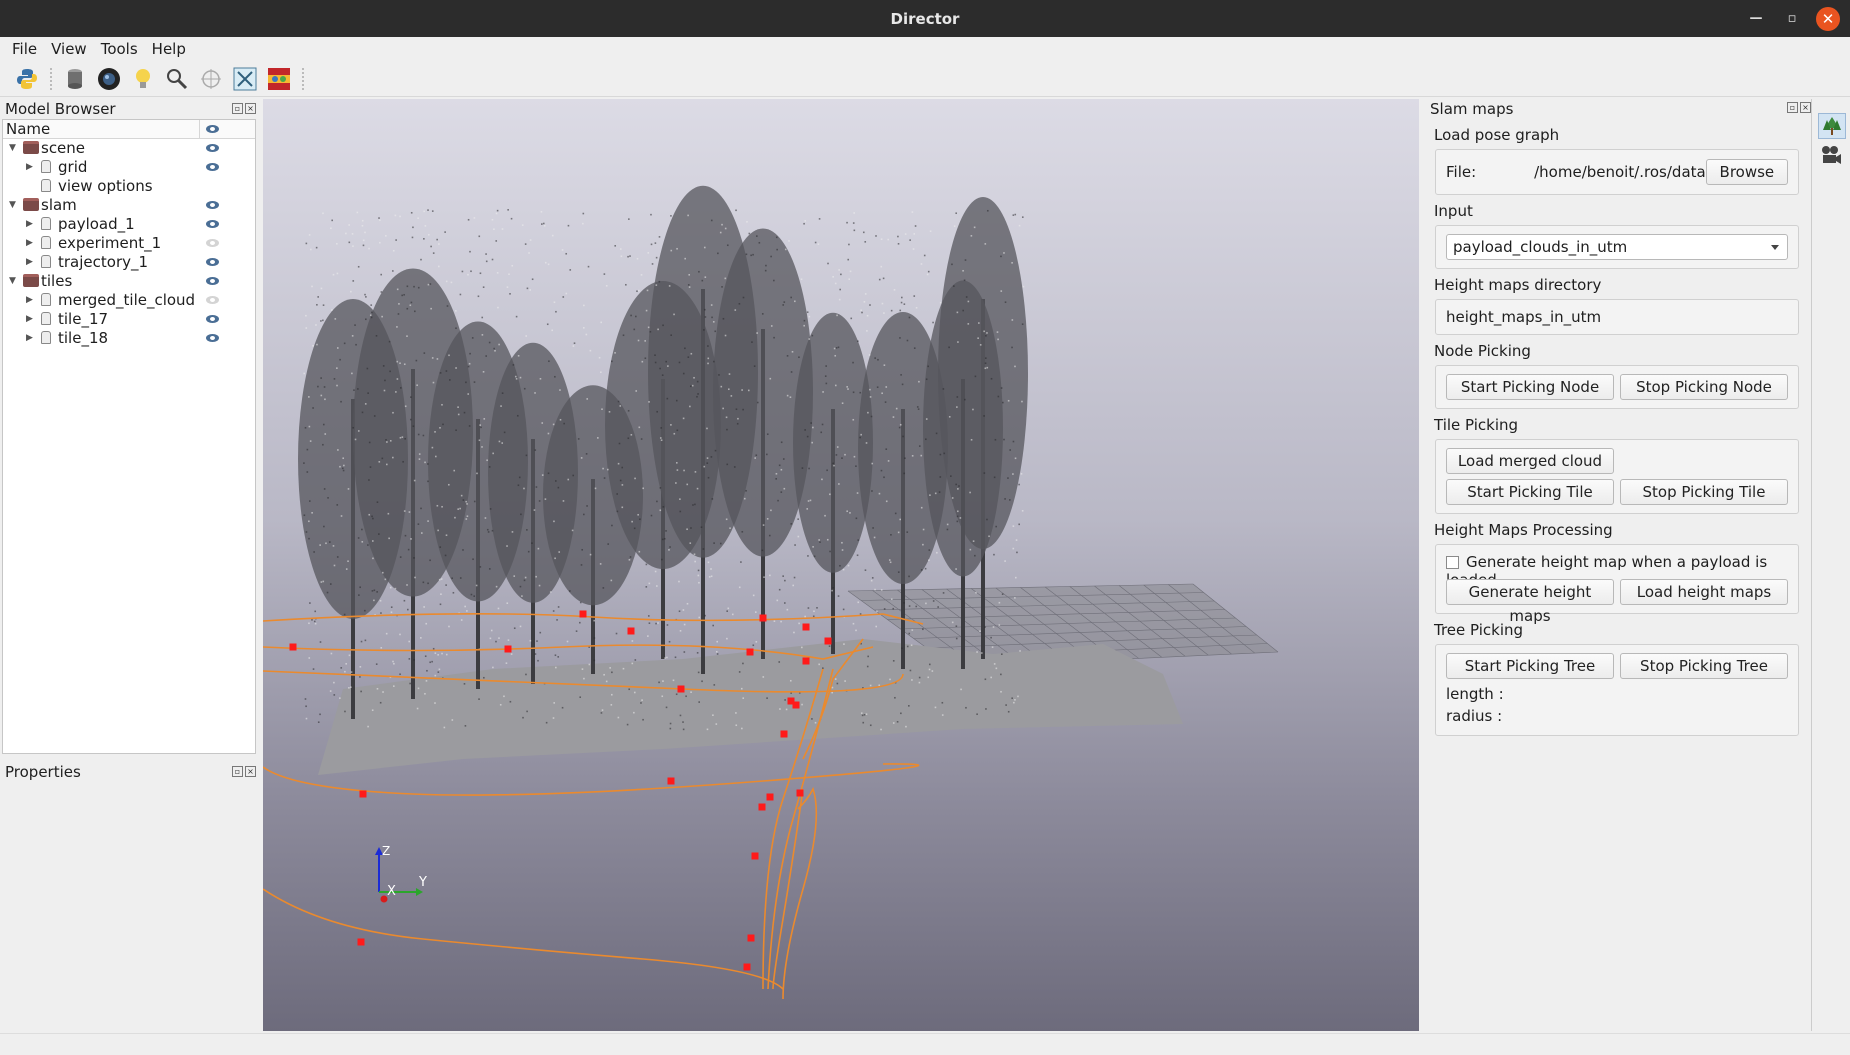  I want to click on menu-help: Help, so click(169, 49).